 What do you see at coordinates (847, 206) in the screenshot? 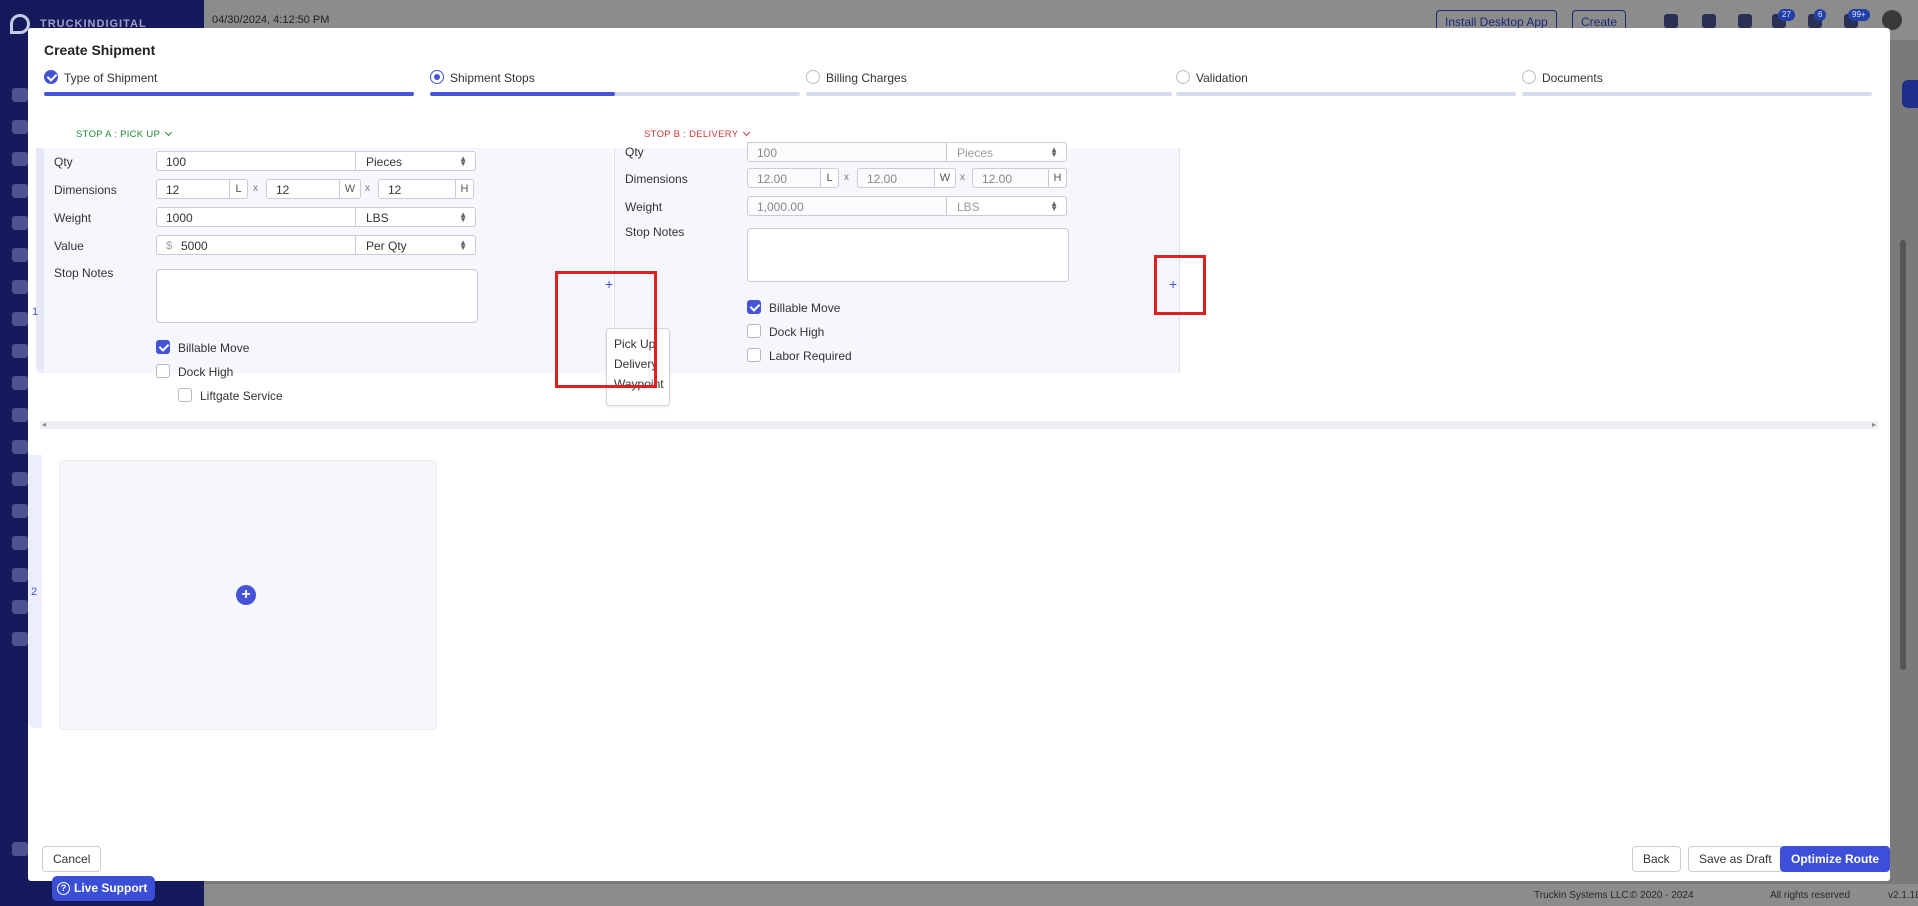
I see `weight-input: 1,000.00` at bounding box center [847, 206].